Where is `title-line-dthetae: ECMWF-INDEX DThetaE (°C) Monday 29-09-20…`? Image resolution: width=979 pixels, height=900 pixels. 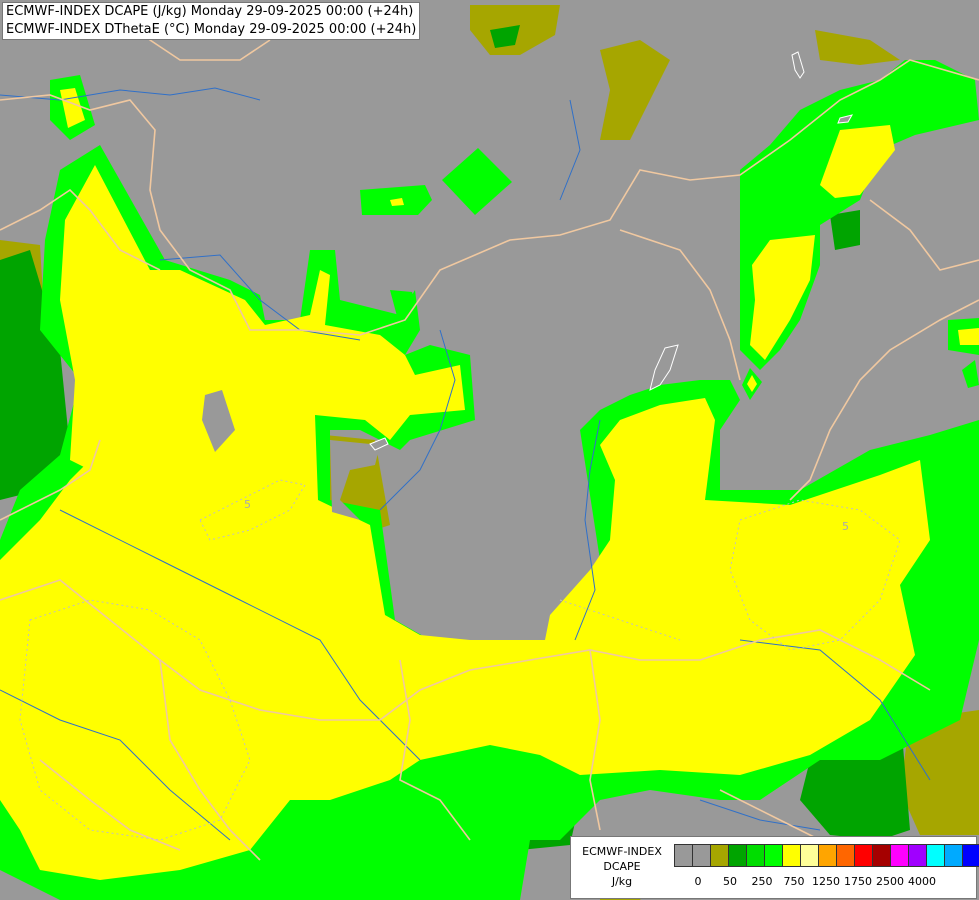 title-line-dthetae: ECMWF-INDEX DThetaE (°C) Monday 29-09-20… is located at coordinates (211, 29).